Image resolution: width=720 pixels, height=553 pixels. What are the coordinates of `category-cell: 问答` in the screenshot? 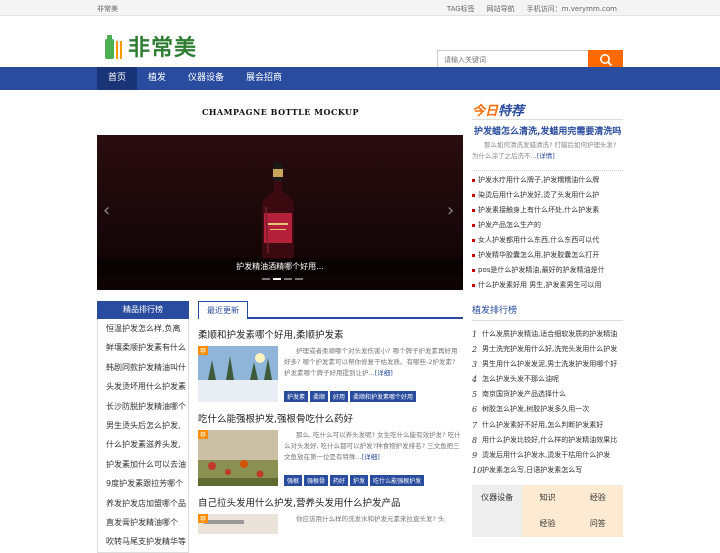 It's located at (597, 524).